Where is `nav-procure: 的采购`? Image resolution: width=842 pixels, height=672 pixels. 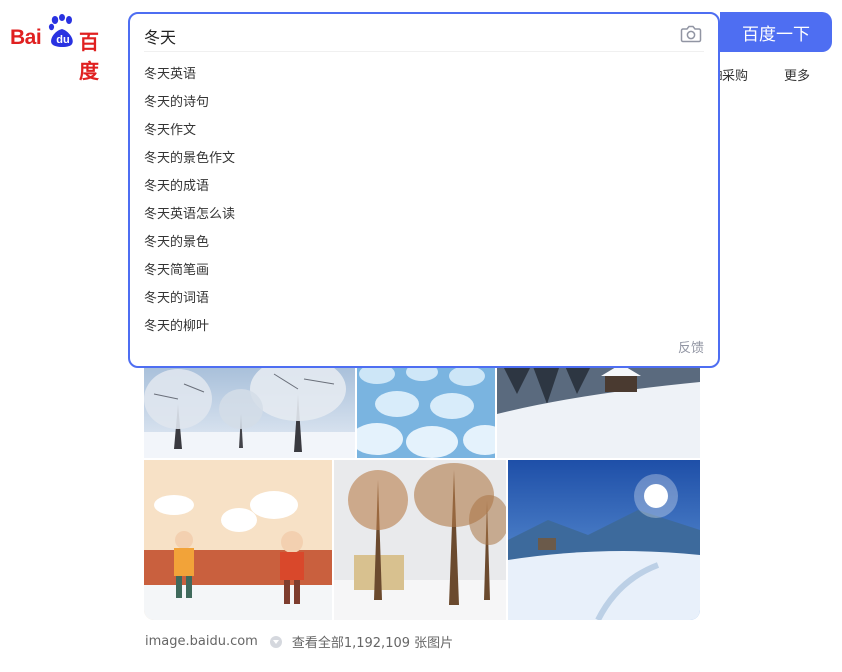
nav-procure: 的采购 is located at coordinates (732, 74).